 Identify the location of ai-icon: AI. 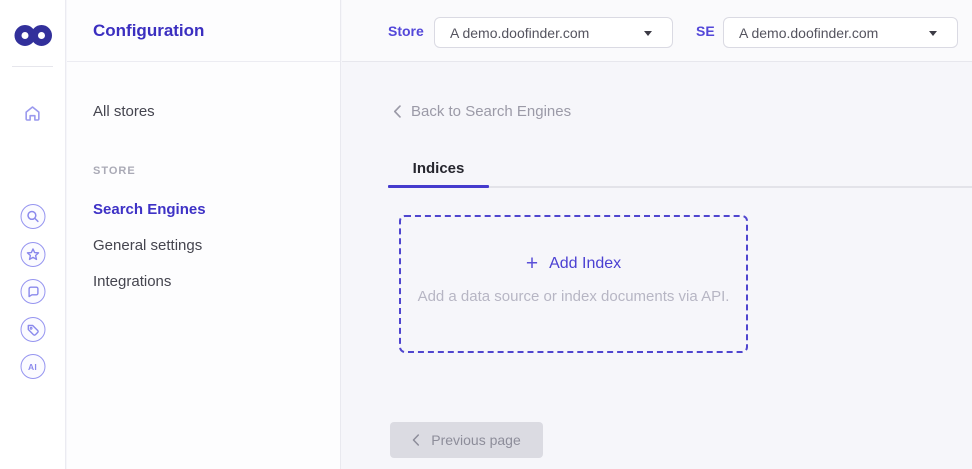
(32, 366).